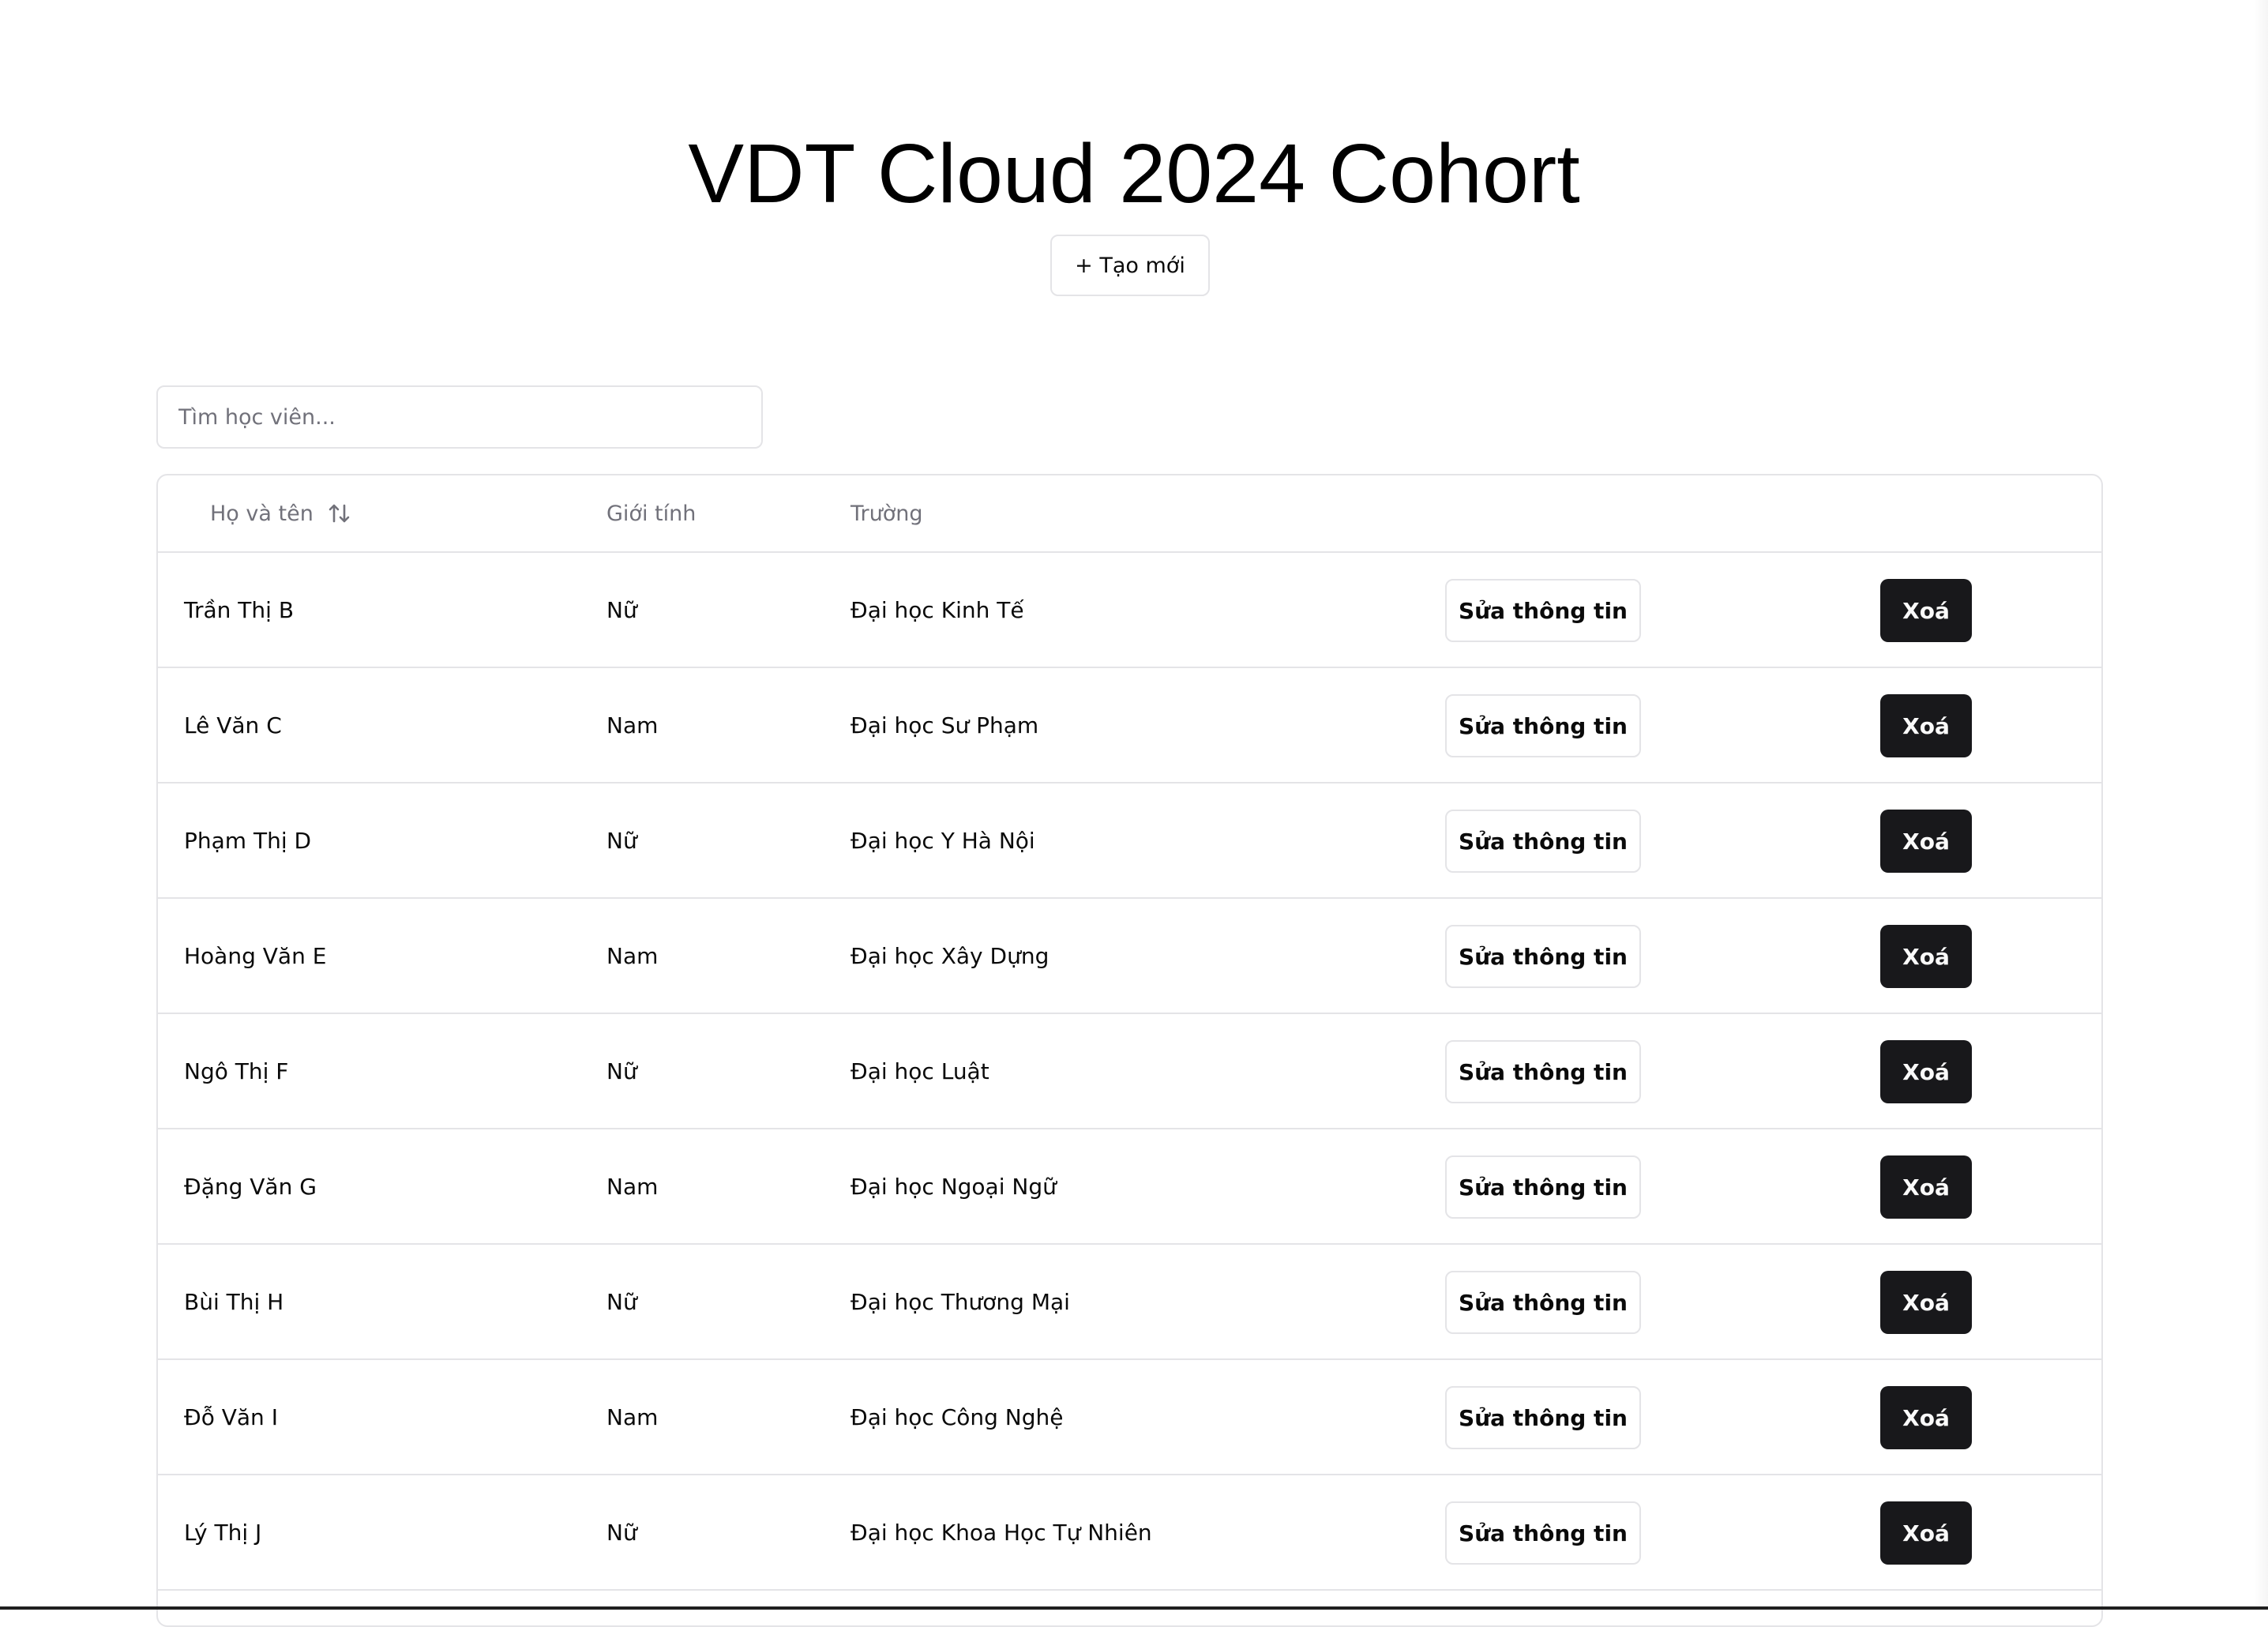 This screenshot has height=1627, width=2268. Describe the element at coordinates (944, 725) in the screenshot. I see `student-school: Đại học Sư Phạm` at that location.